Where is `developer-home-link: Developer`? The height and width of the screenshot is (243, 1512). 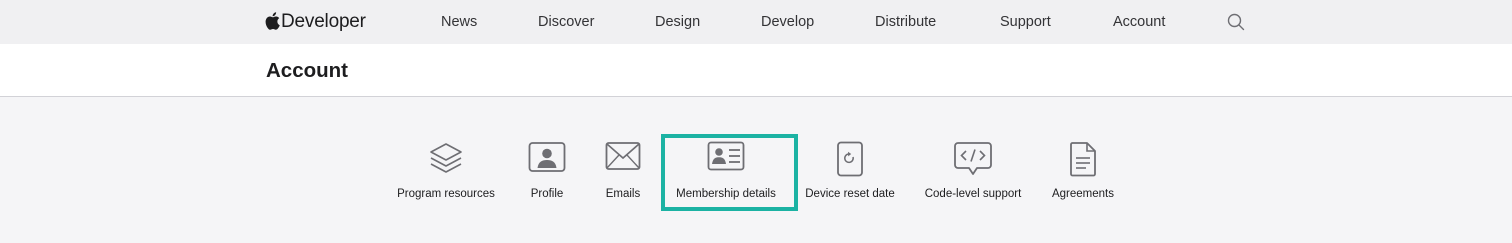
developer-home-link: Developer is located at coordinates (315, 22).